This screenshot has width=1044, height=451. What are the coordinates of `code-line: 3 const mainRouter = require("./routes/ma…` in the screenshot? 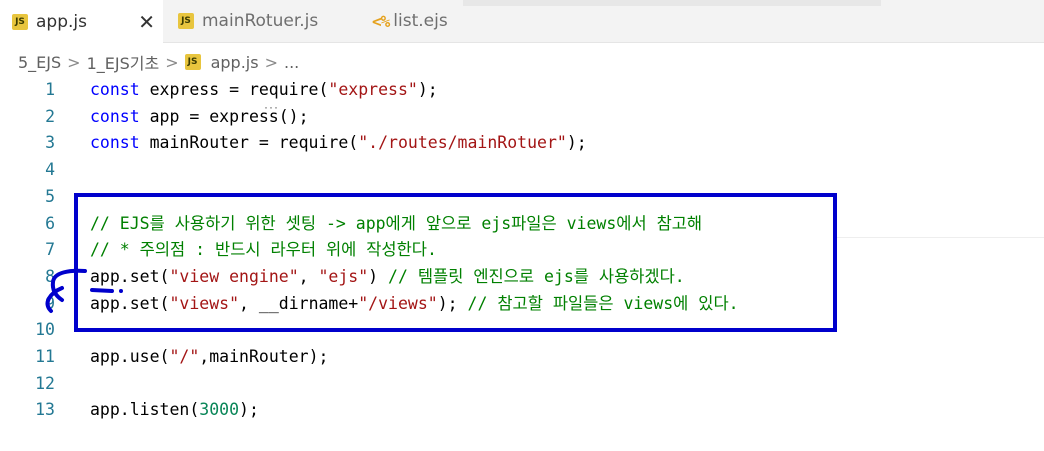 It's located at (522, 142).